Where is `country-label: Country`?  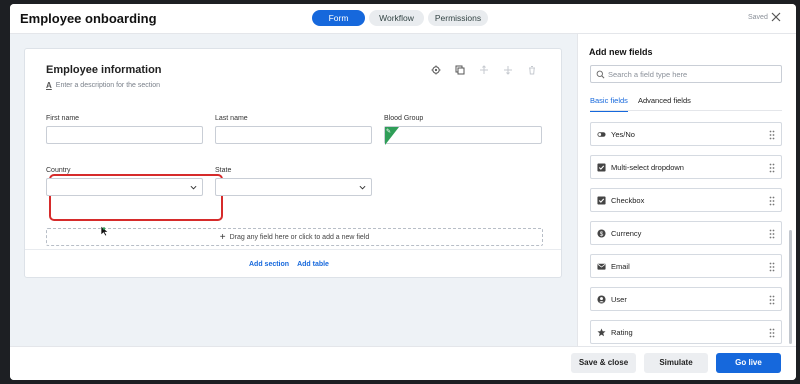
country-label: Country is located at coordinates (58, 170).